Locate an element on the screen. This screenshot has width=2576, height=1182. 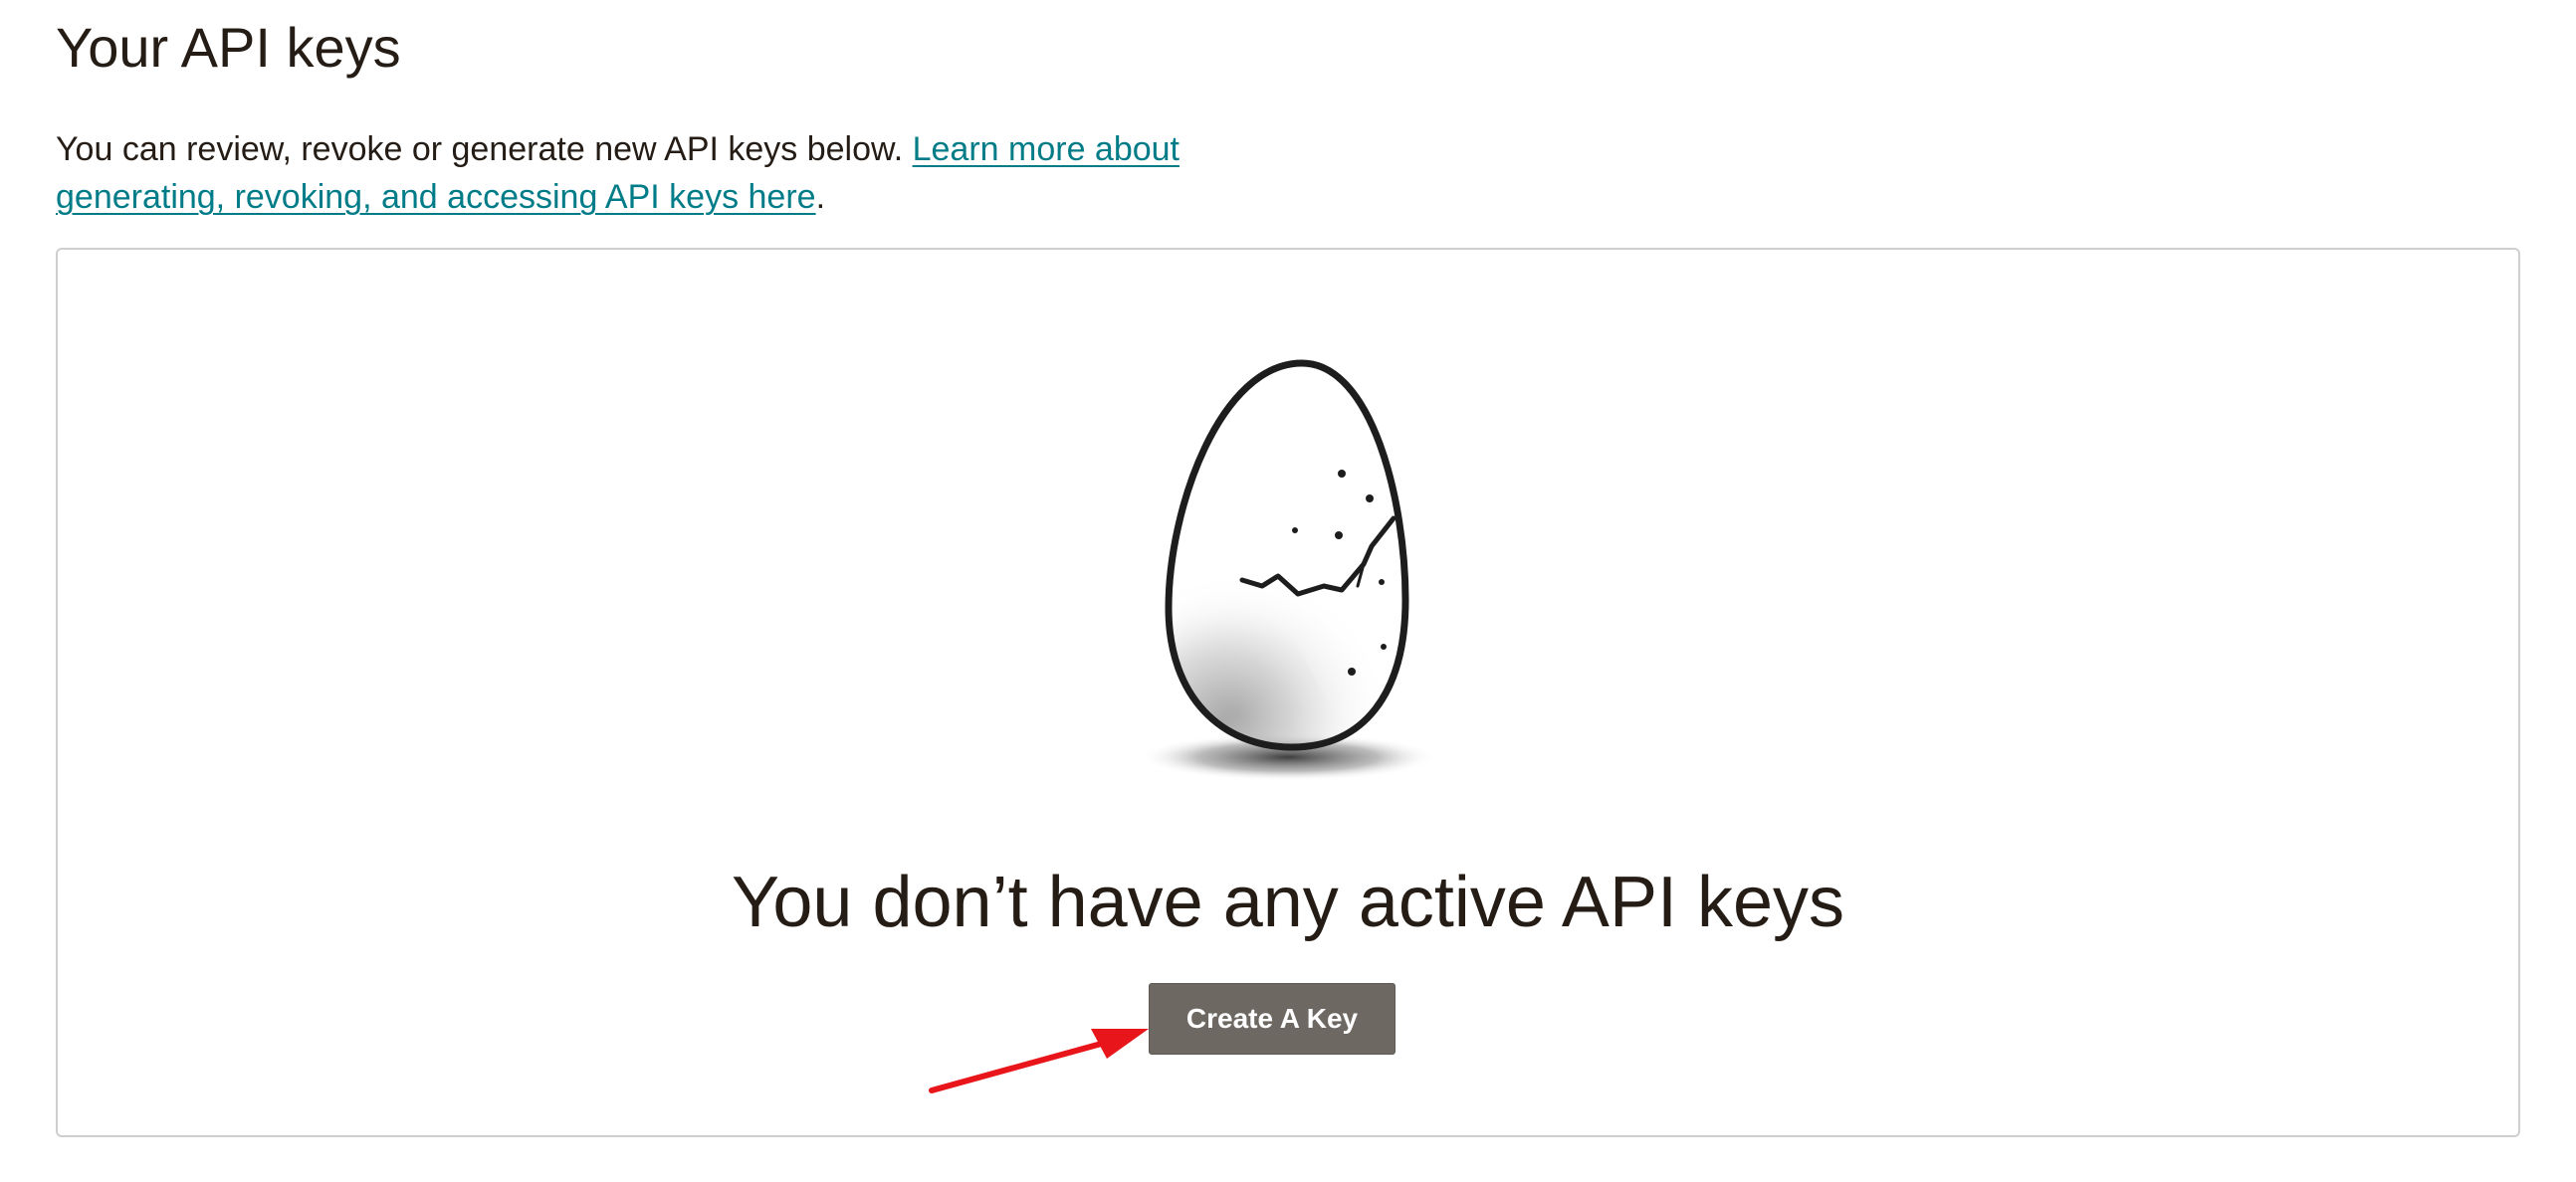
intro-trailing: . is located at coordinates (820, 197).